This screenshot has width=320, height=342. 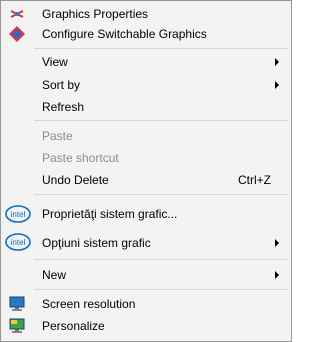 What do you see at coordinates (96, 243) in the screenshot?
I see `menu-item-label: Opţiuni sistem grafic` at bounding box center [96, 243].